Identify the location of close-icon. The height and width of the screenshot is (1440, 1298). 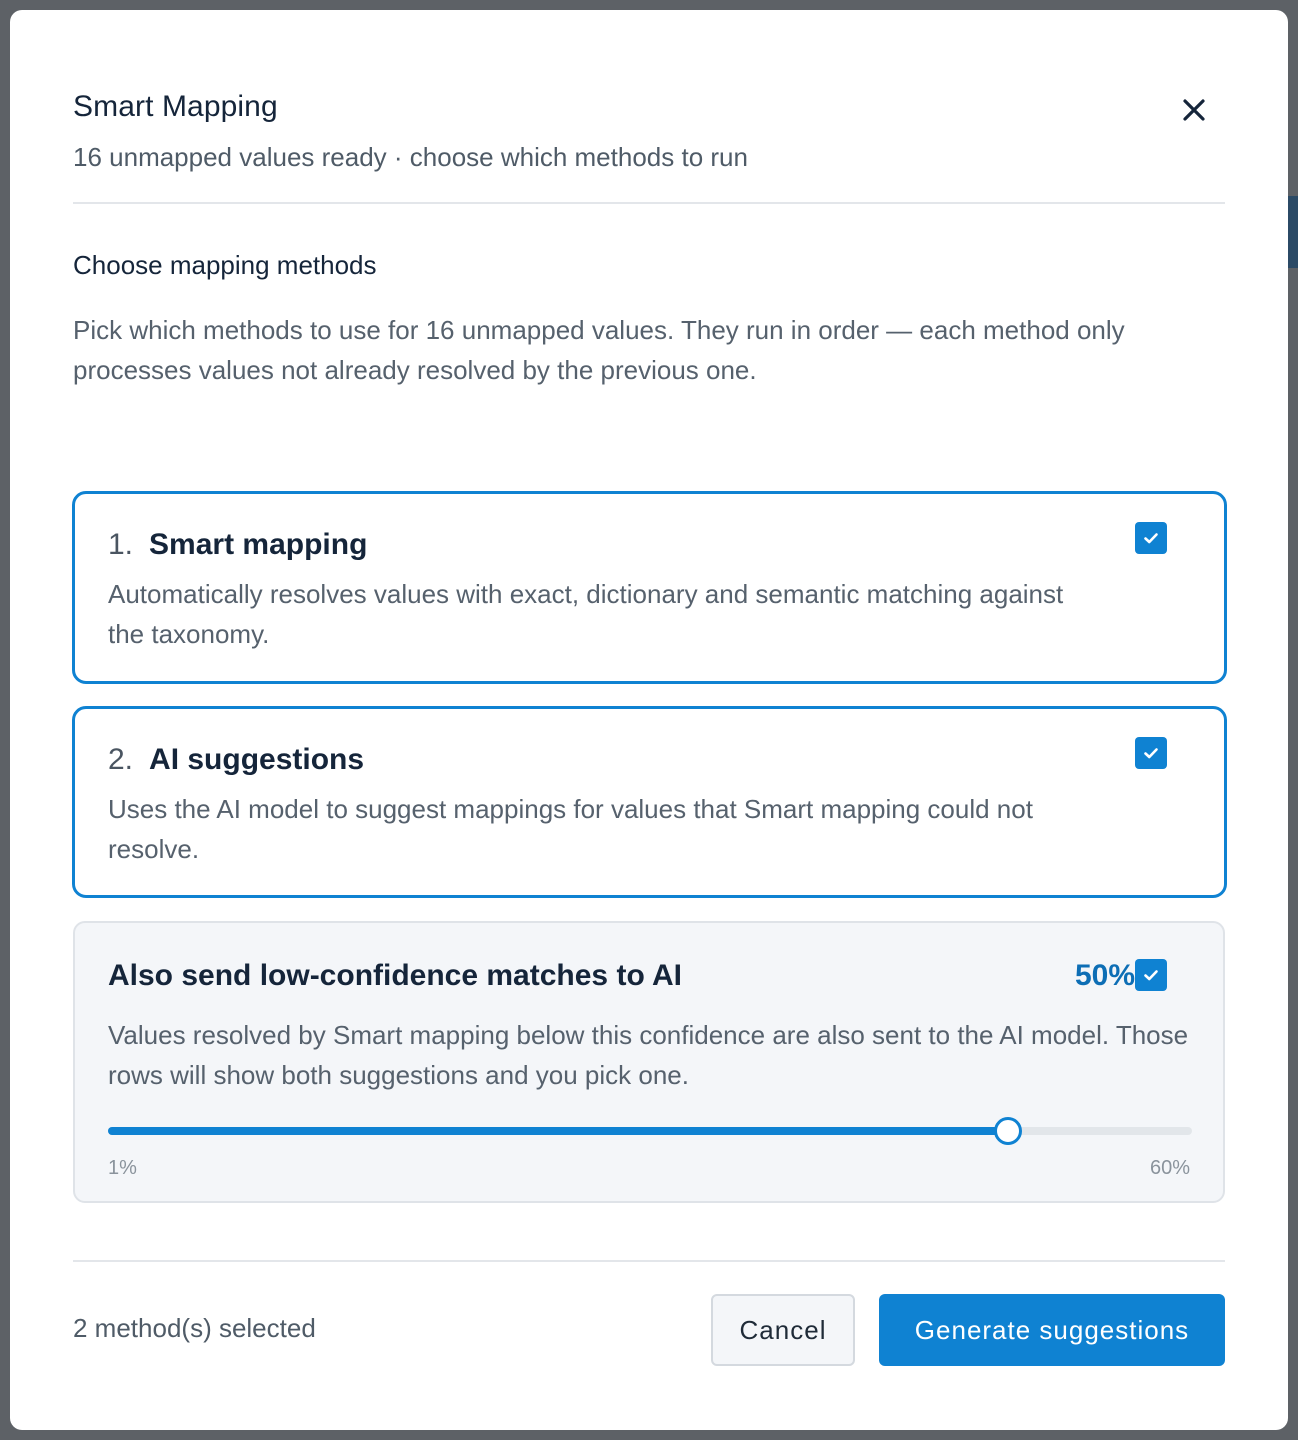
(1194, 110).